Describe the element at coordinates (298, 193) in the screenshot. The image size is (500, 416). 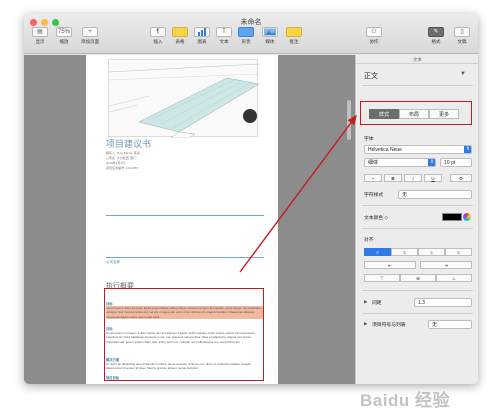
I see `annotation-arrow` at that location.